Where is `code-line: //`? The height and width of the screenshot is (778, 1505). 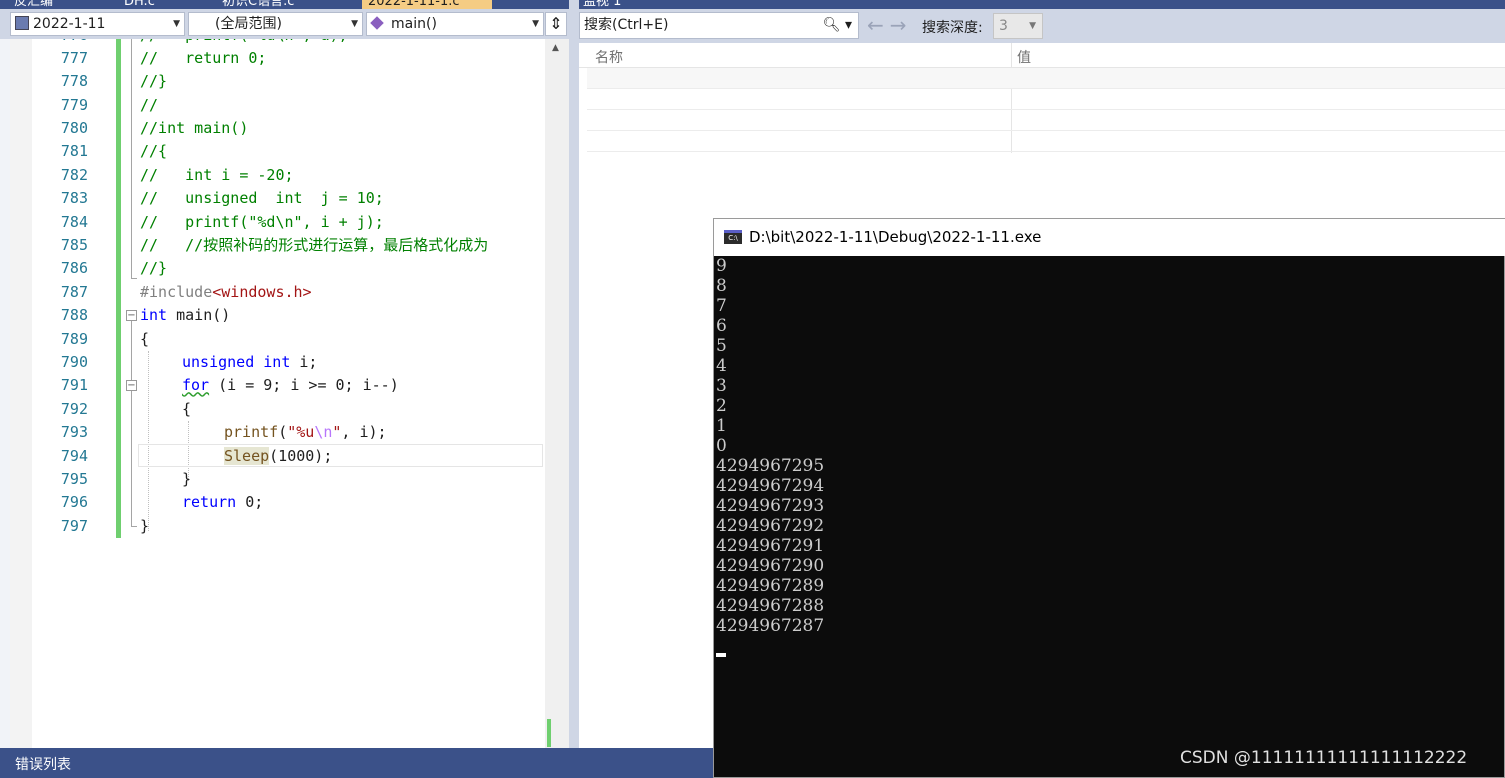 code-line: // is located at coordinates (149, 104).